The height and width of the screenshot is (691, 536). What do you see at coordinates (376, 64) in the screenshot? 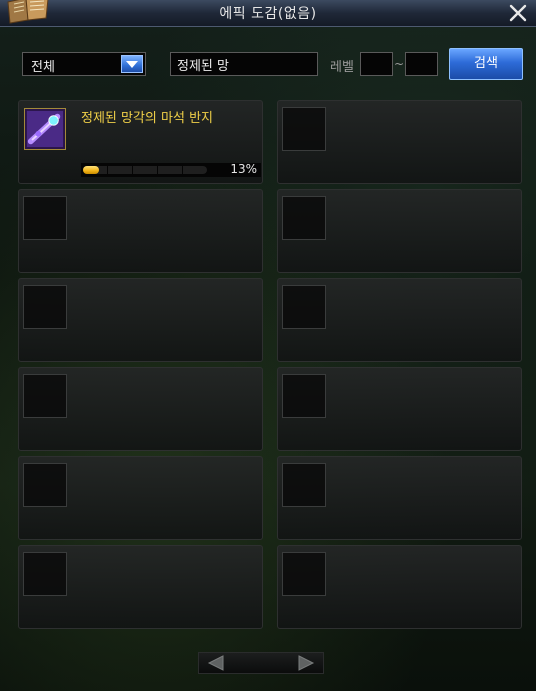
I see `level-min-input` at bounding box center [376, 64].